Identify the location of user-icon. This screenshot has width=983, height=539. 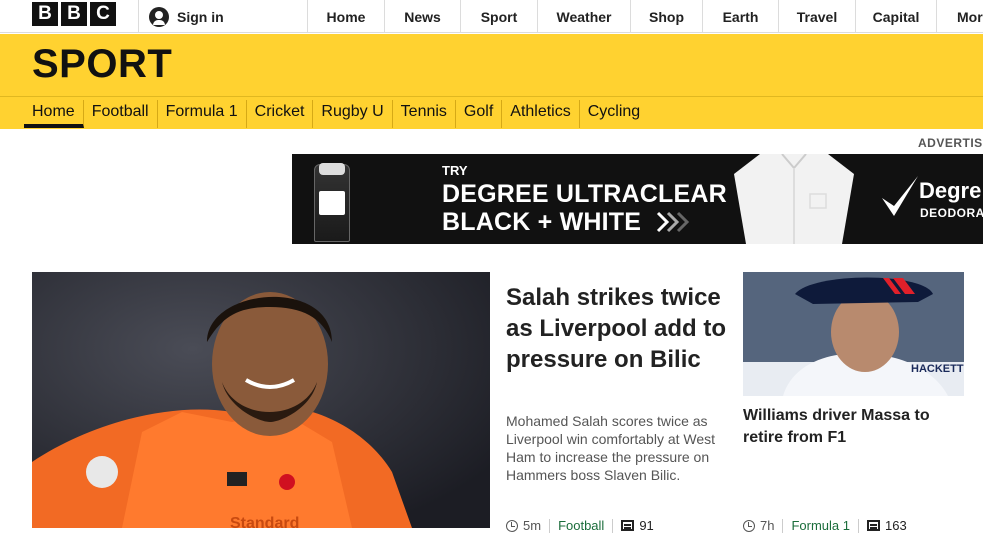
(159, 16).